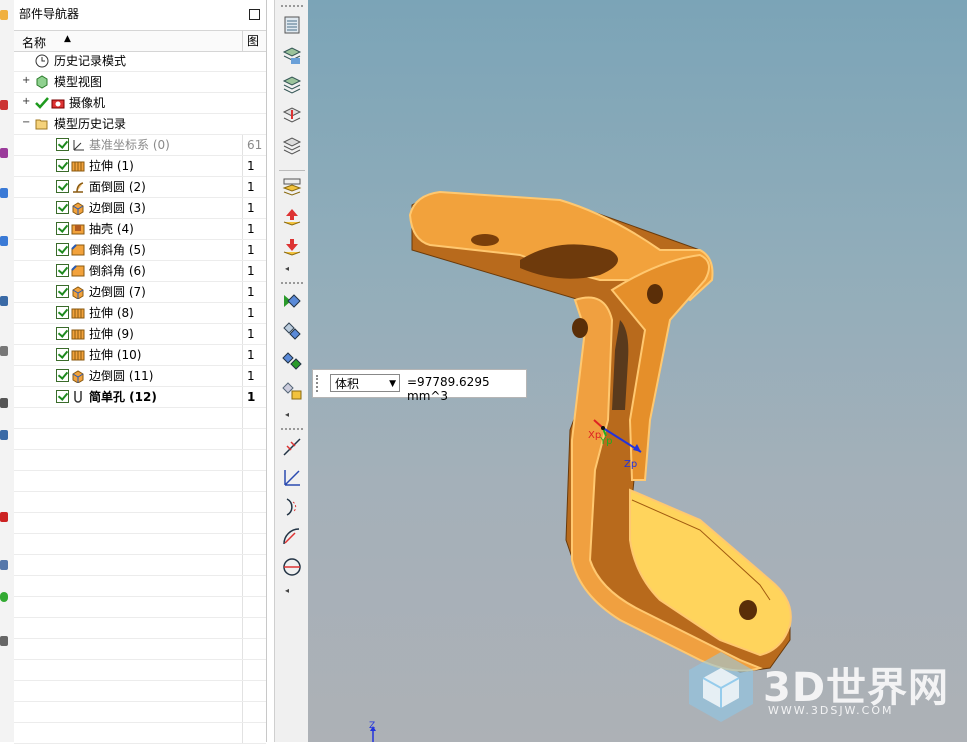 This screenshot has height=744, width=967. Describe the element at coordinates (140, 229) in the screenshot. I see `tree-row-feature: 抽壳 (4) 1` at that location.